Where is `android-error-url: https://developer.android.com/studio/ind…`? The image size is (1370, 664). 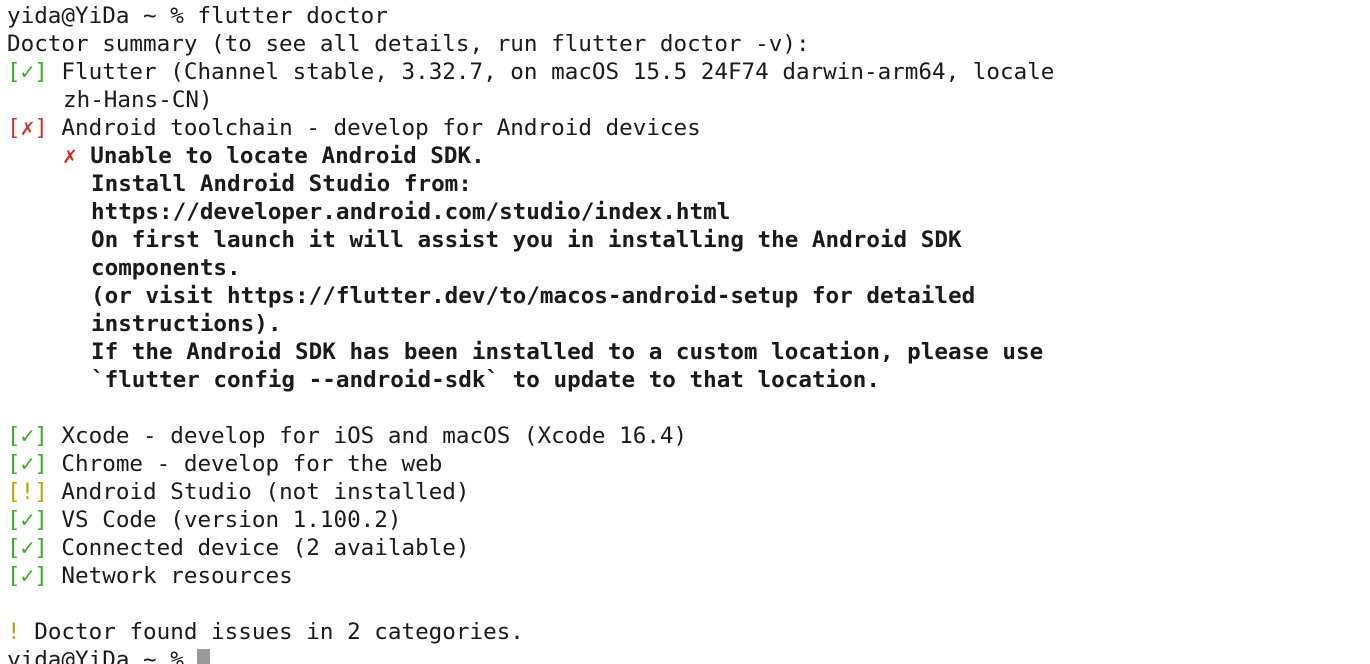 android-error-url: https://developer.android.com/studio/ind… is located at coordinates (411, 212).